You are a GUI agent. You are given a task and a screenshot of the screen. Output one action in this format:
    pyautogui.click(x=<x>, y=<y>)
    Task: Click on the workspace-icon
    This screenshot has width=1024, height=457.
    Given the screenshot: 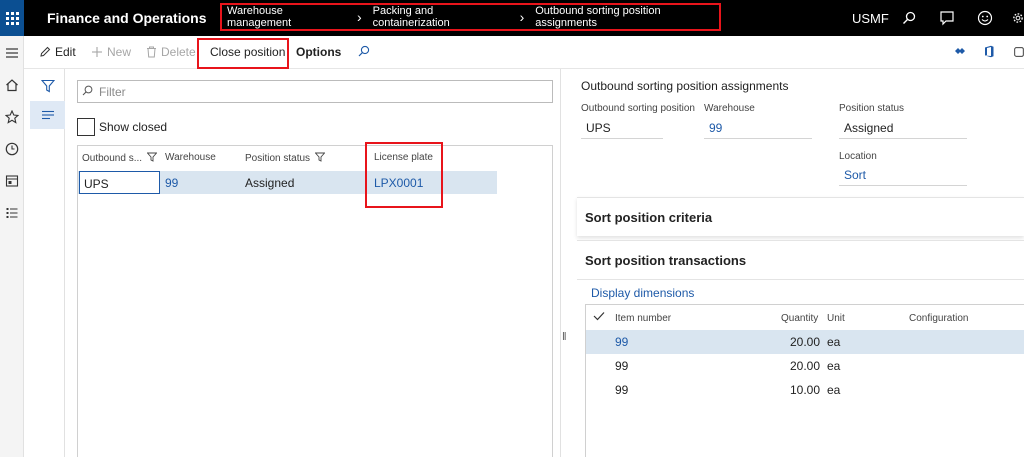 What is the action you would take?
    pyautogui.click(x=12, y=181)
    